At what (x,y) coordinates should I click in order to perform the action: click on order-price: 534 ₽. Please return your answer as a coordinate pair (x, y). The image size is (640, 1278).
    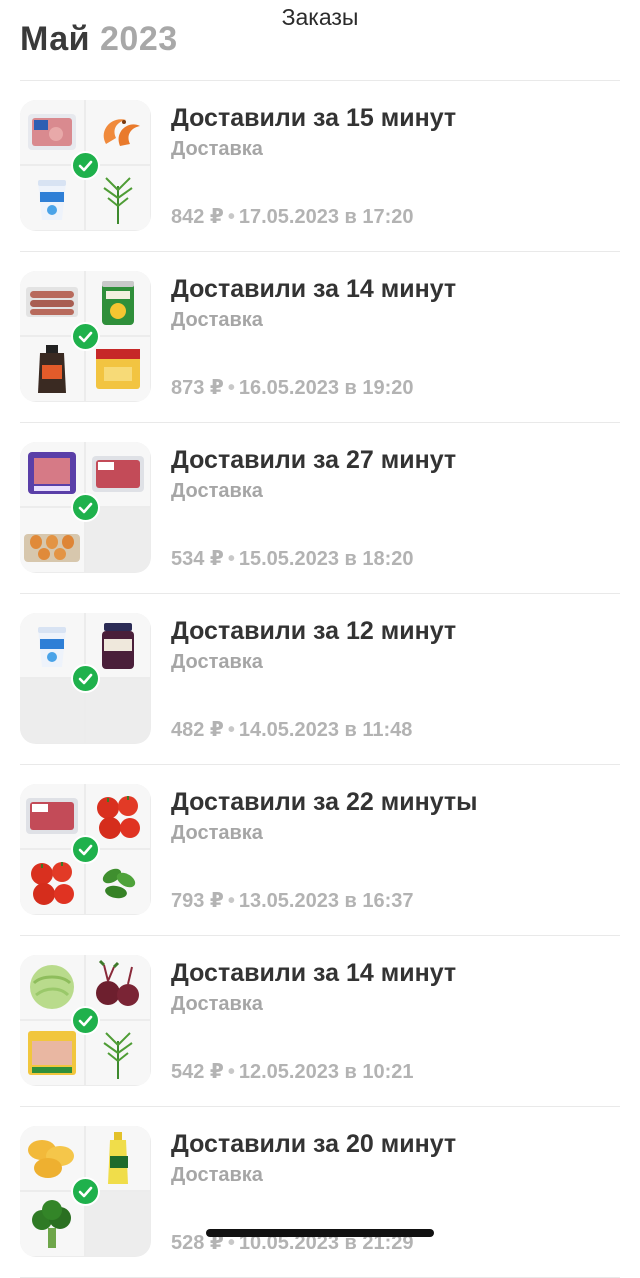
    Looking at the image, I should click on (197, 559).